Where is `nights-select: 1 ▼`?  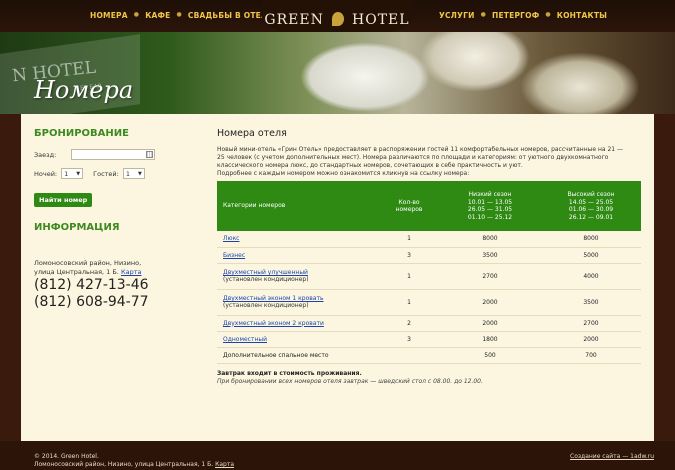
nights-select: 1 ▼ is located at coordinates (72, 173).